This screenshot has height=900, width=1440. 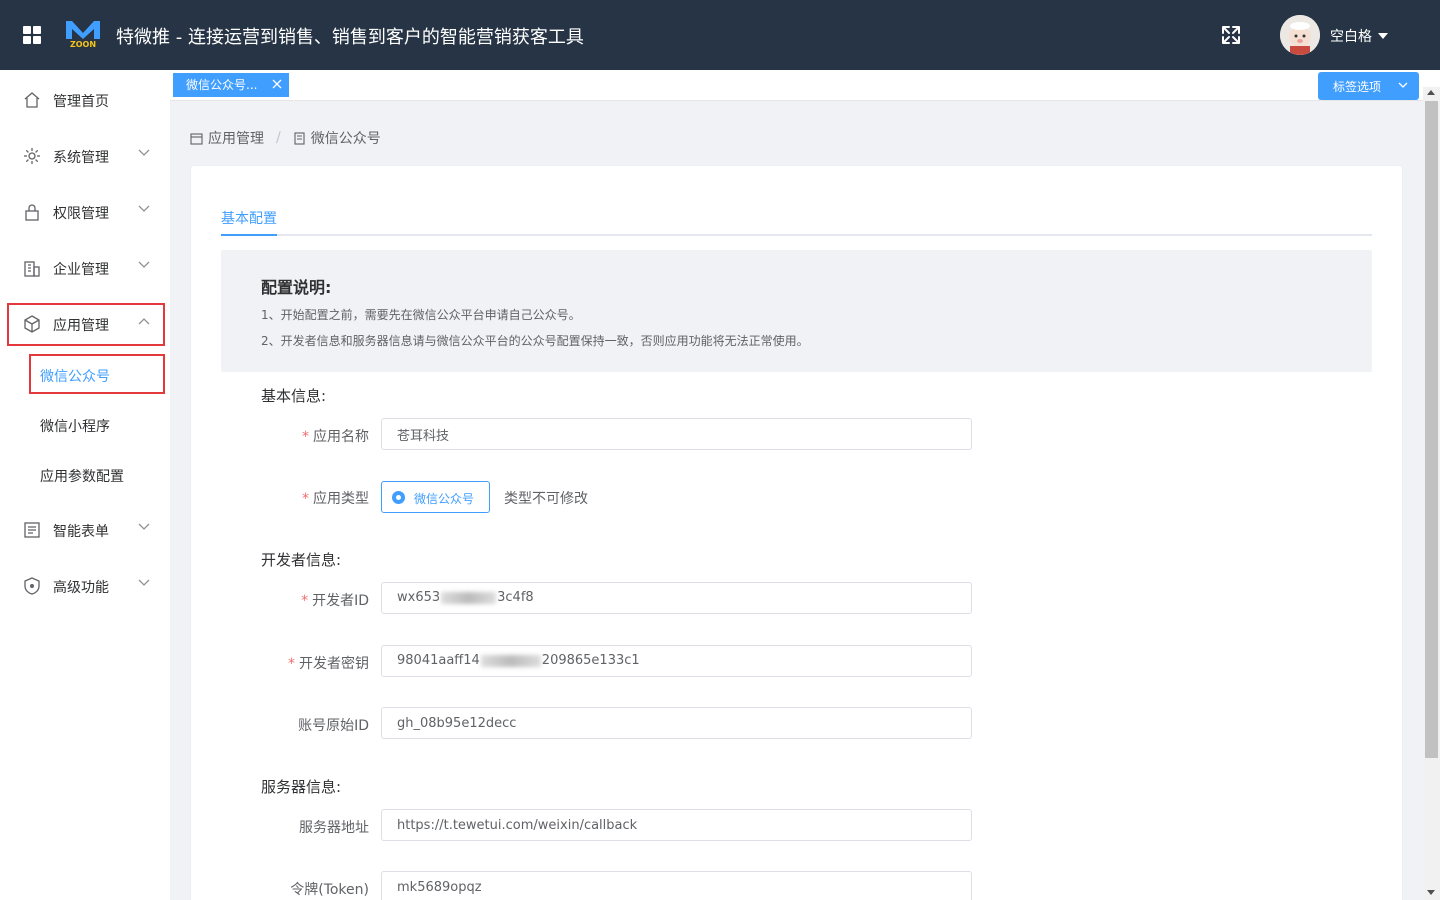 I want to click on sidebar-item-enterprise: 企业管理, so click(x=85, y=267).